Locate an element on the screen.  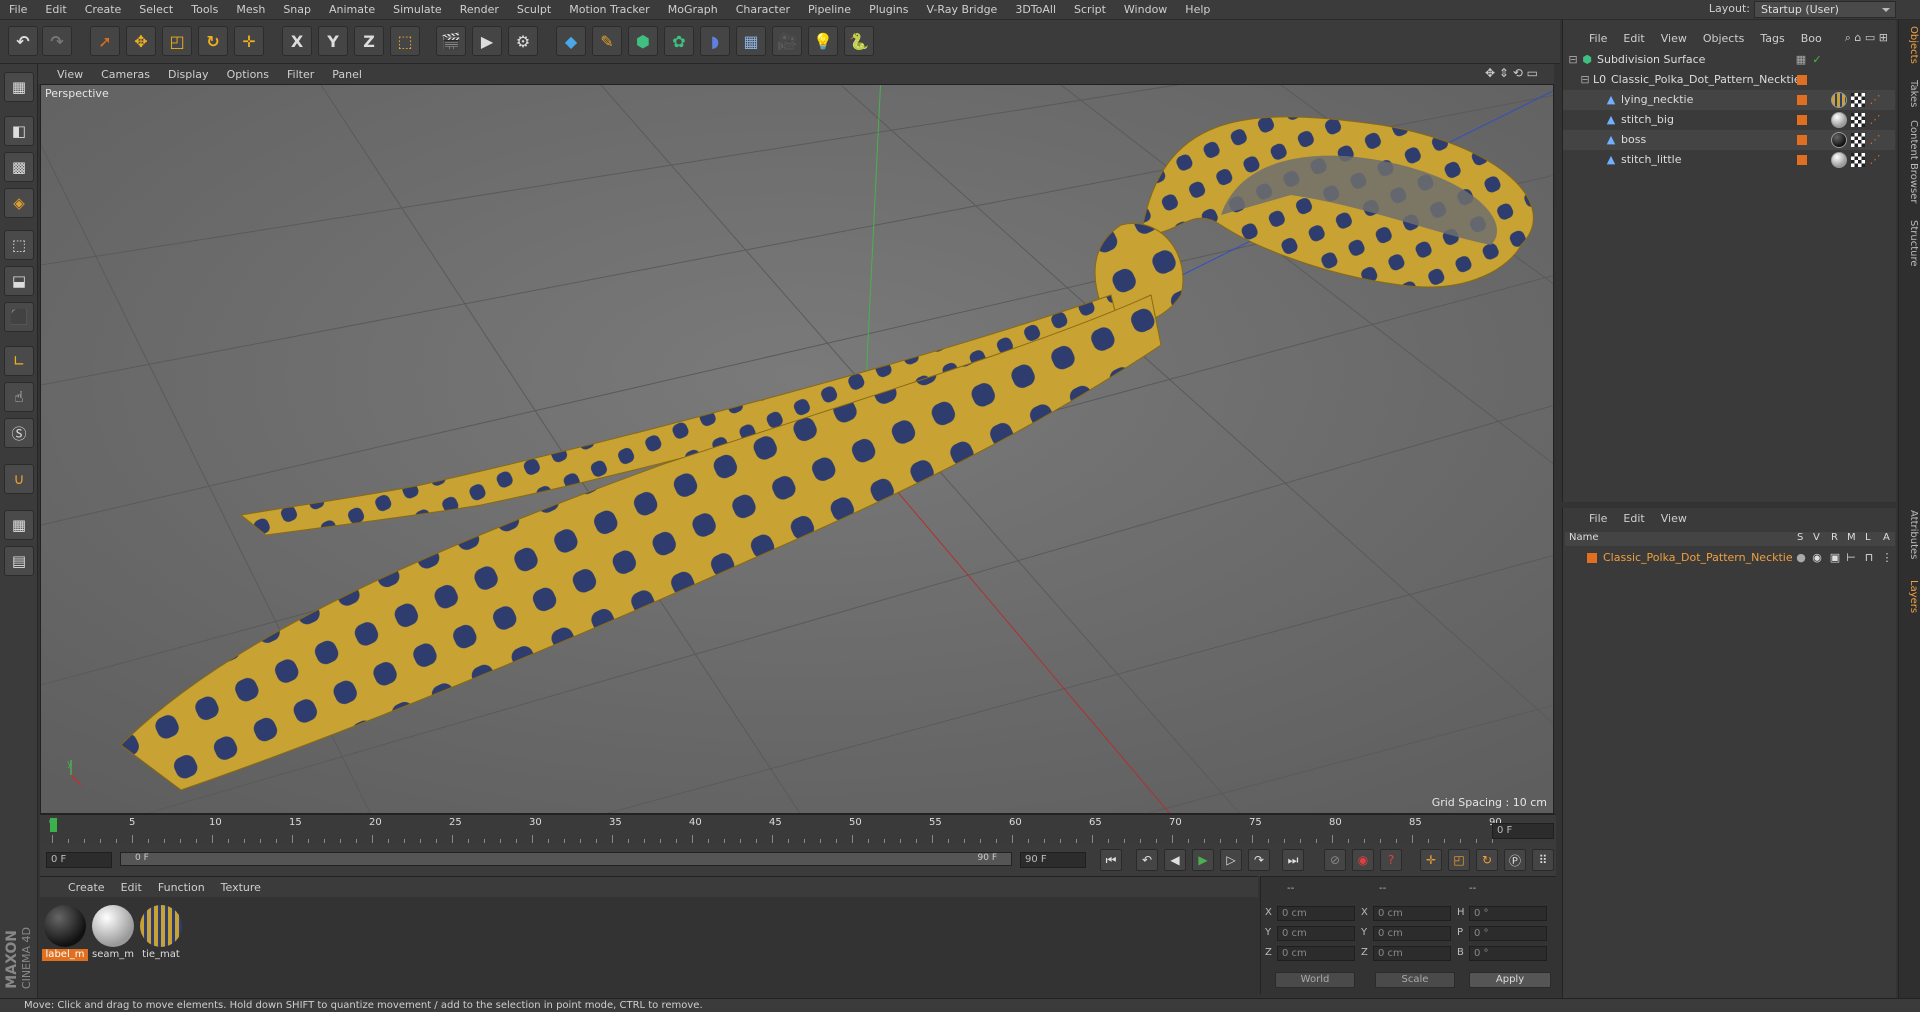
layer-lock-icon: ⊓ is located at coordinates (1869, 558).